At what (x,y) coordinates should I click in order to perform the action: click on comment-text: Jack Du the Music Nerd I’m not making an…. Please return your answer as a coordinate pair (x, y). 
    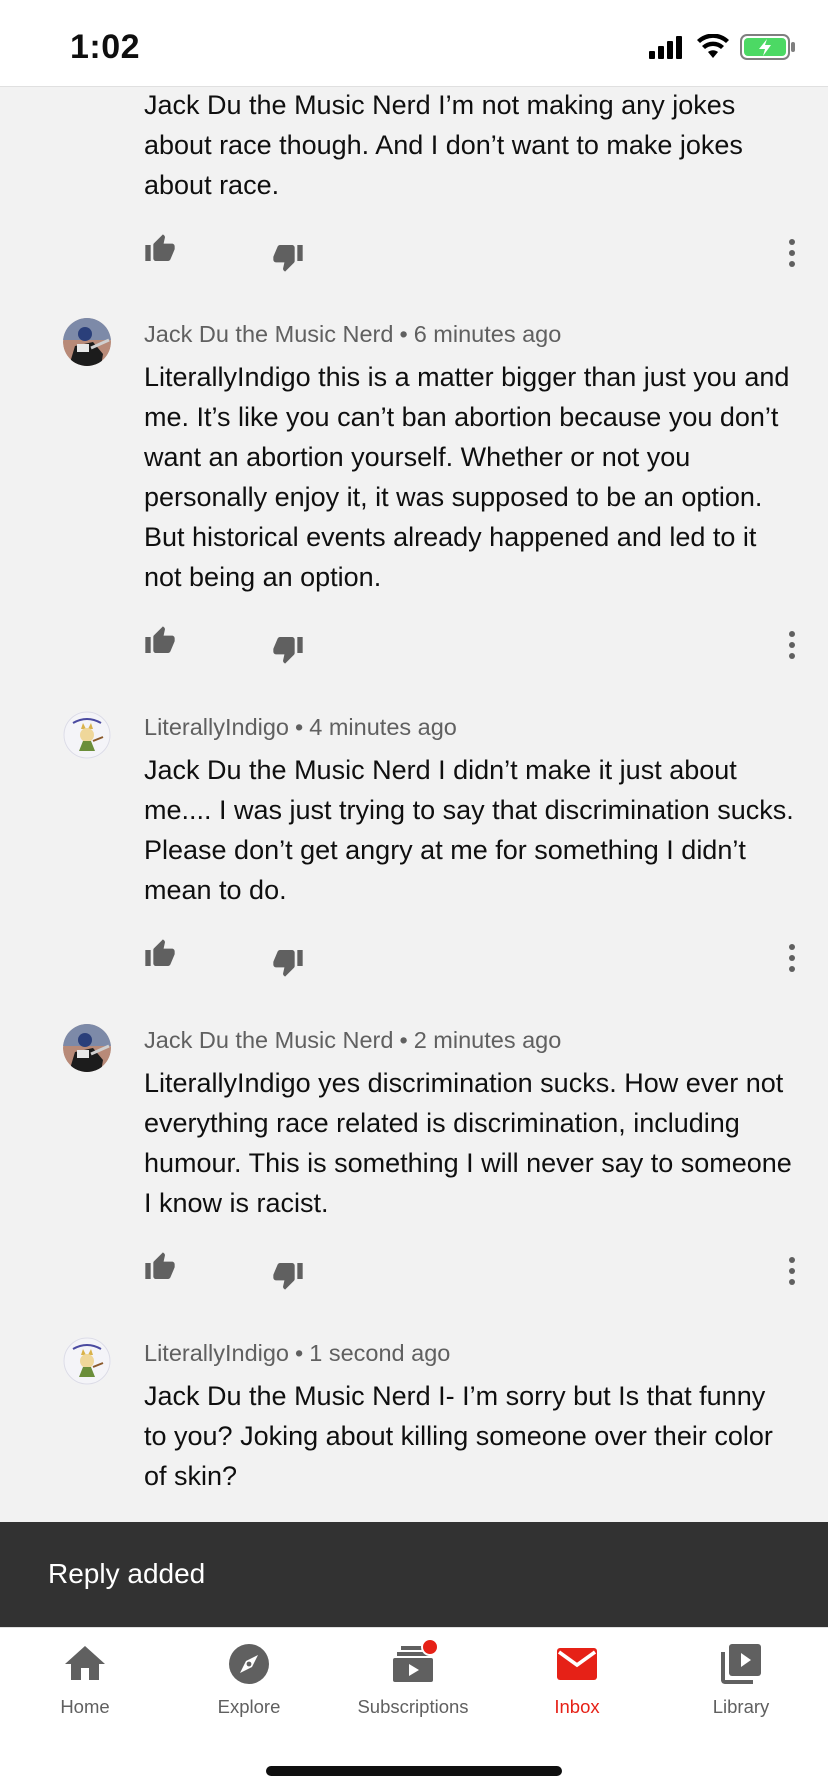
    Looking at the image, I should click on (443, 145).